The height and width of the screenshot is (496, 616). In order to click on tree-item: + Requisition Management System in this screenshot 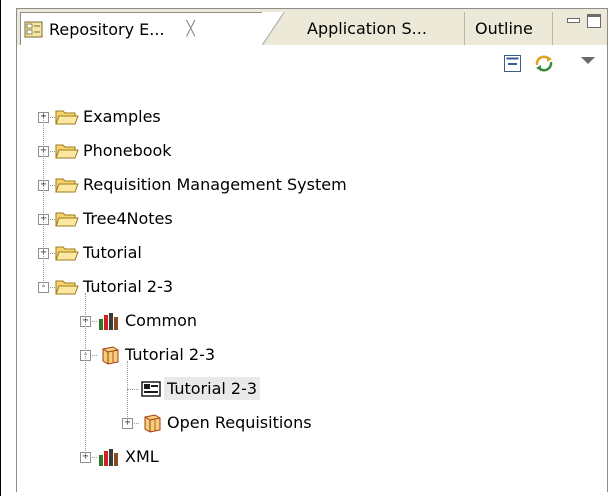, I will do `click(312, 185)`.